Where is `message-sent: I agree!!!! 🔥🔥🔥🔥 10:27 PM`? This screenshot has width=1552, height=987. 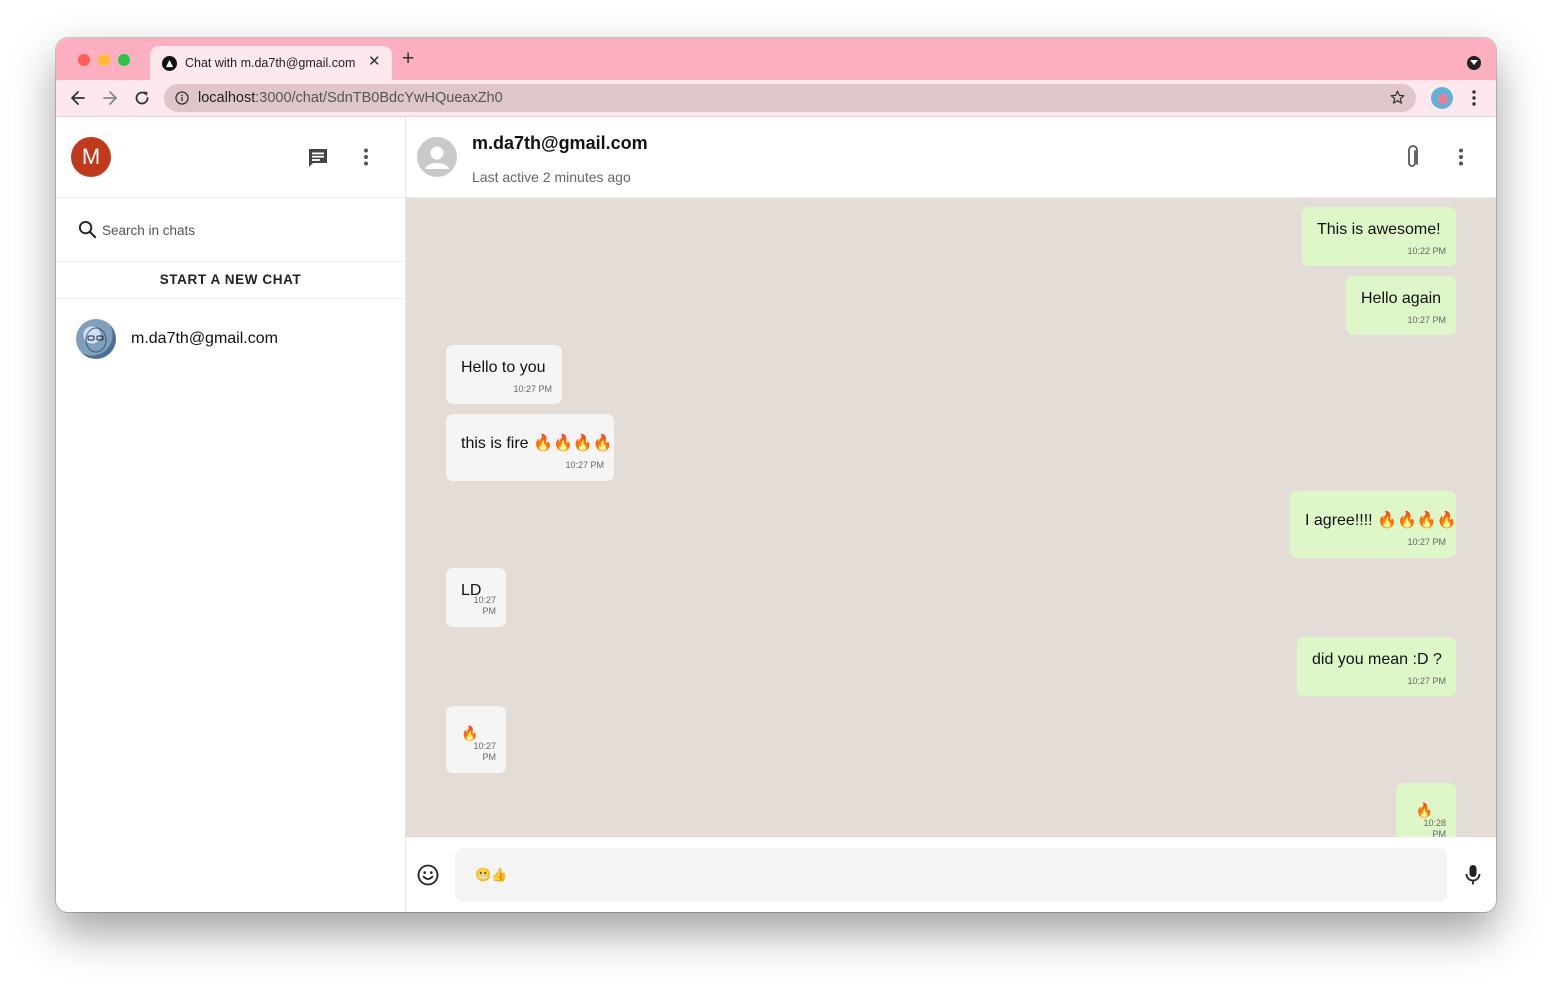
message-sent: I agree!!!! 🔥🔥🔥🔥 10:27 PM is located at coordinates (1373, 524).